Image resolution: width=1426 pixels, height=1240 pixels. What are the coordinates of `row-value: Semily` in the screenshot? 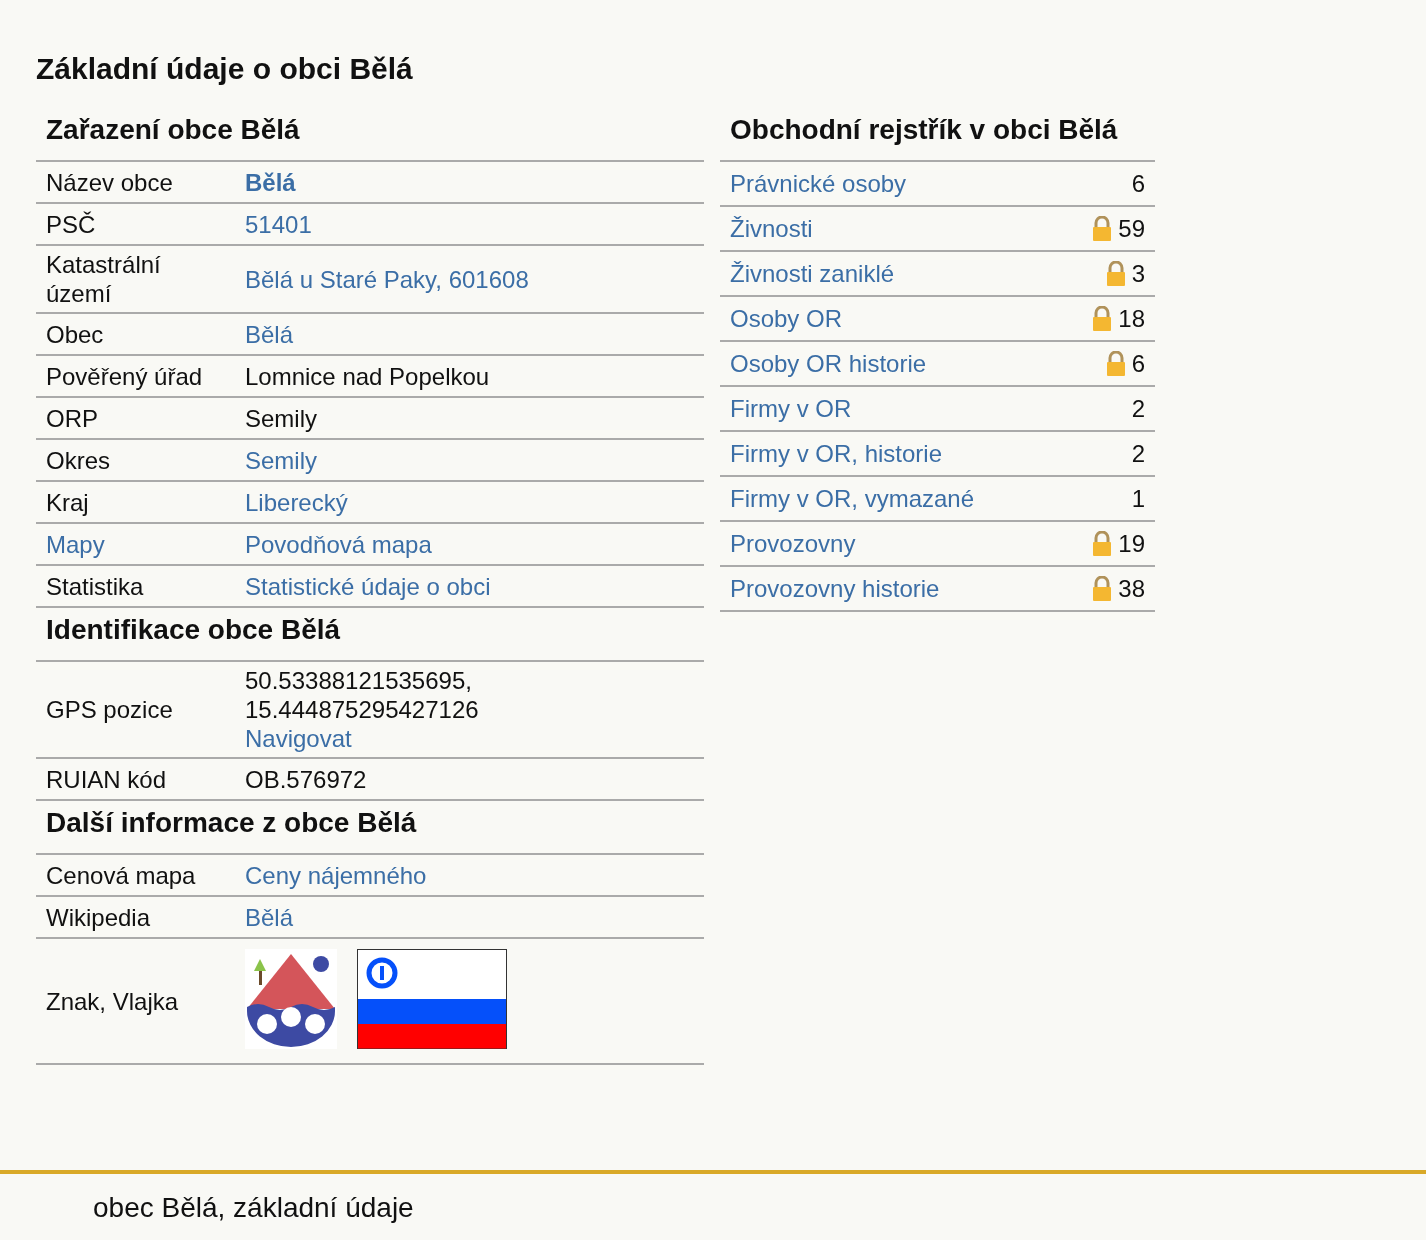 It's located at (281, 418).